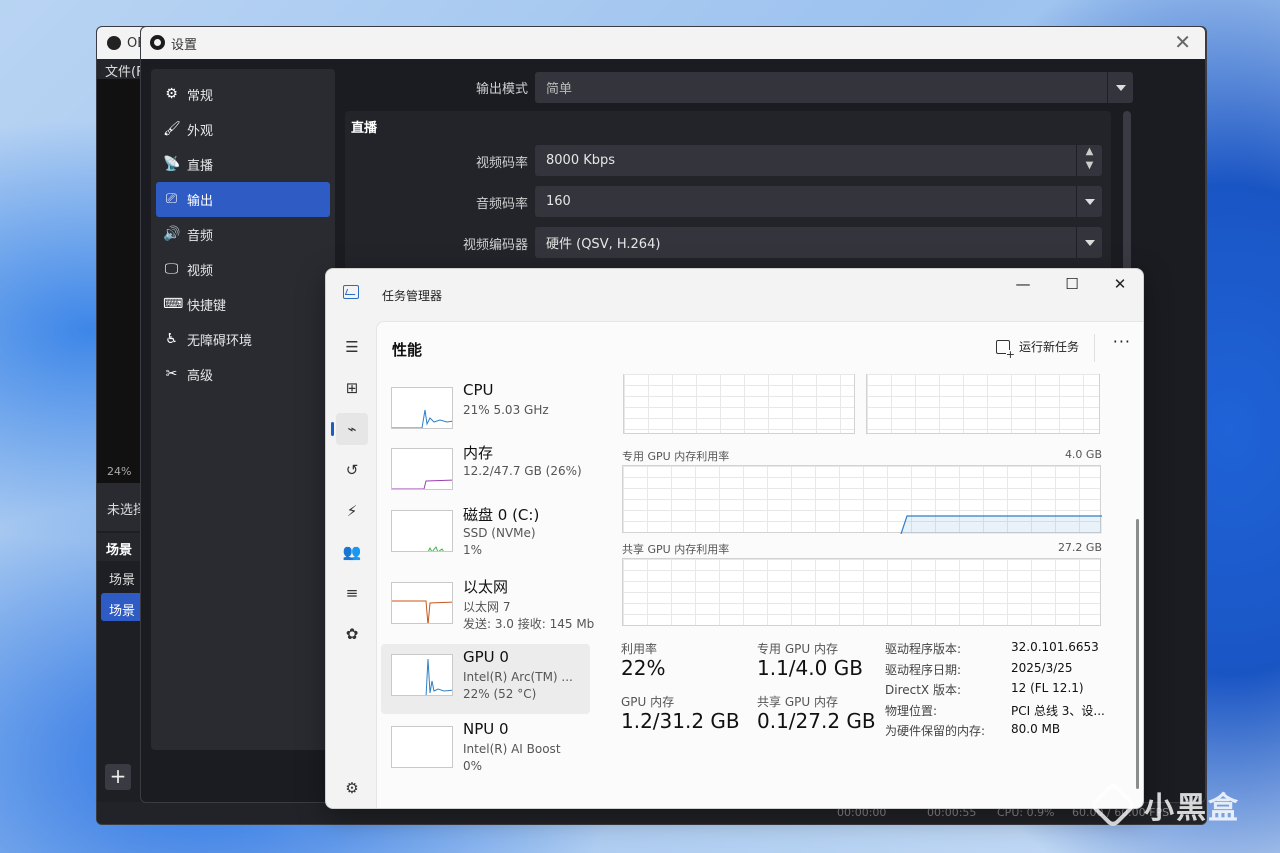  Describe the element at coordinates (1122, 341) in the screenshot. I see `more-options-icon: ···` at that location.